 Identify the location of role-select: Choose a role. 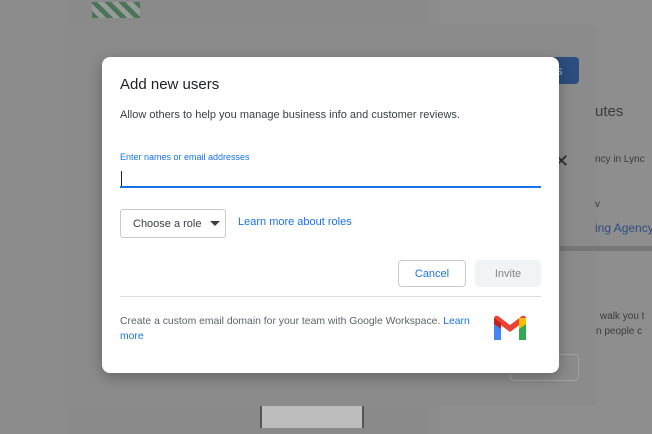
(173, 223).